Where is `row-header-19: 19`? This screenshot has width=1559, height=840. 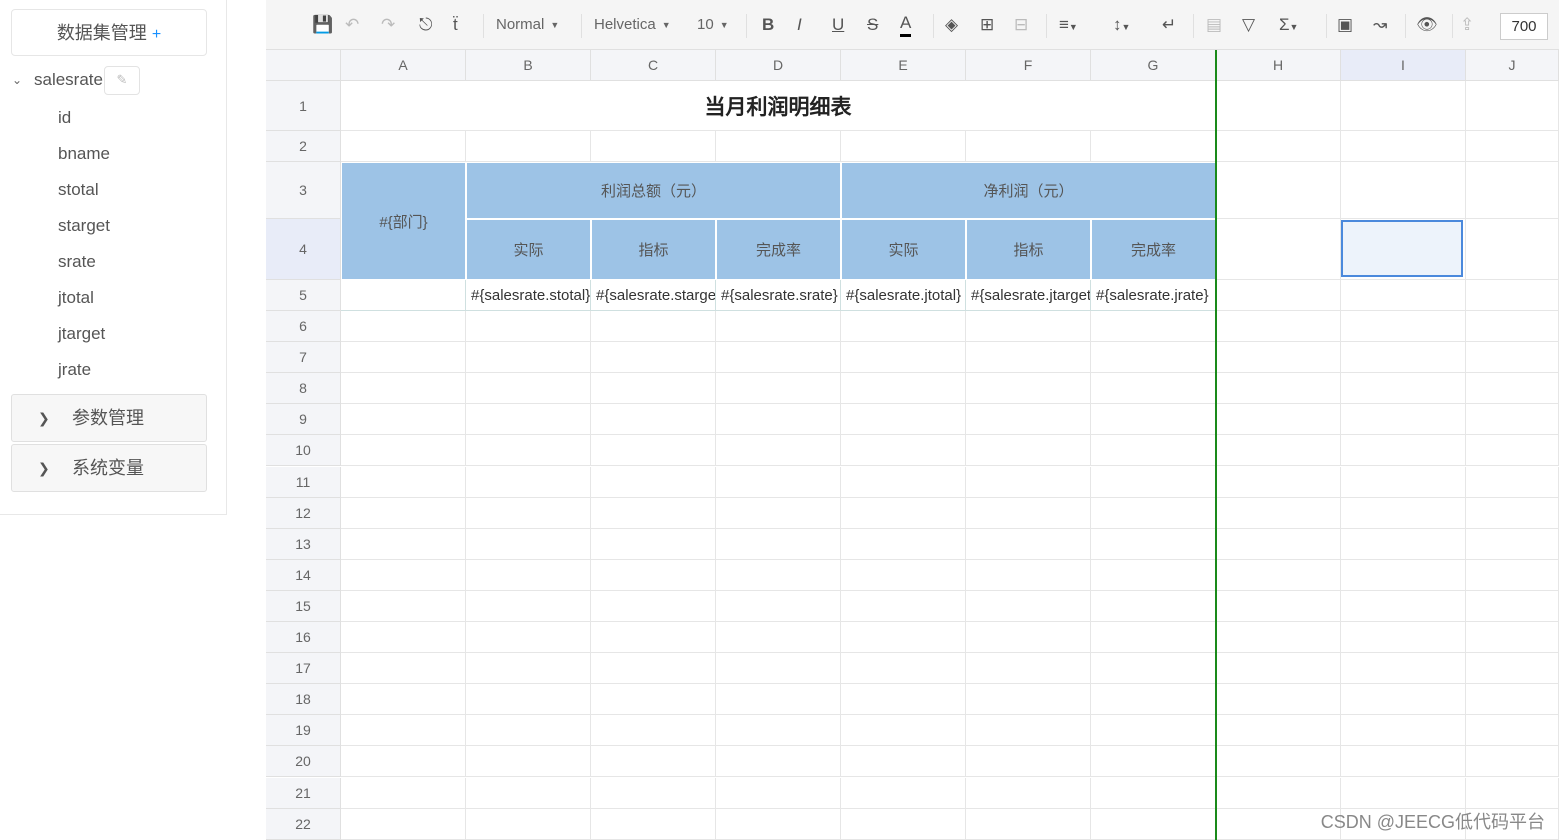 row-header-19: 19 is located at coordinates (303, 731).